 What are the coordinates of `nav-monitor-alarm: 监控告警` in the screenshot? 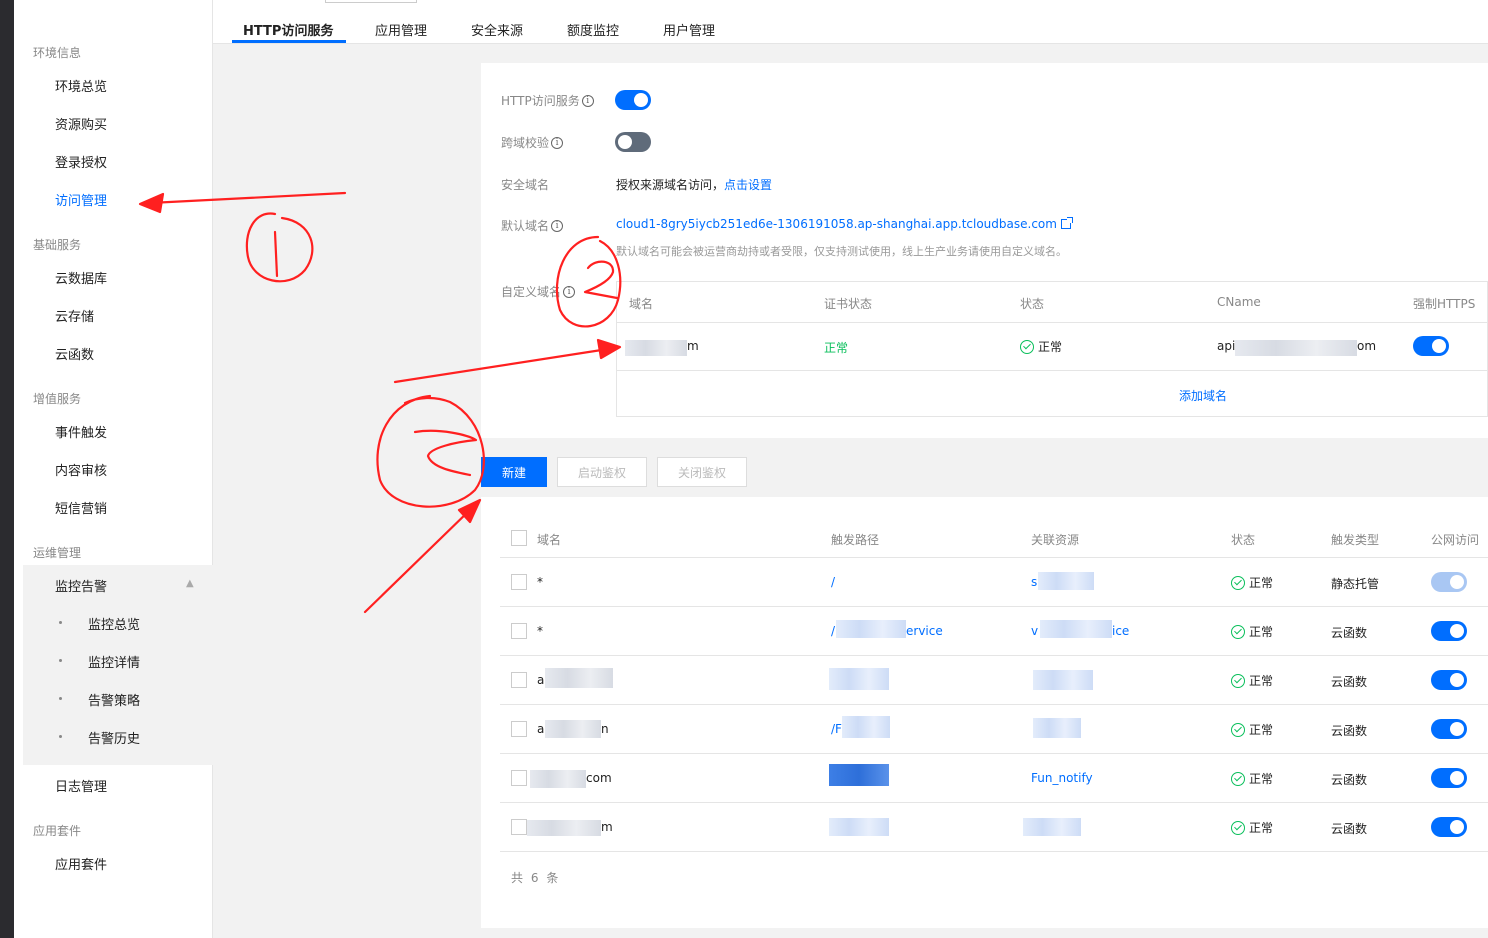 It's located at (81, 585).